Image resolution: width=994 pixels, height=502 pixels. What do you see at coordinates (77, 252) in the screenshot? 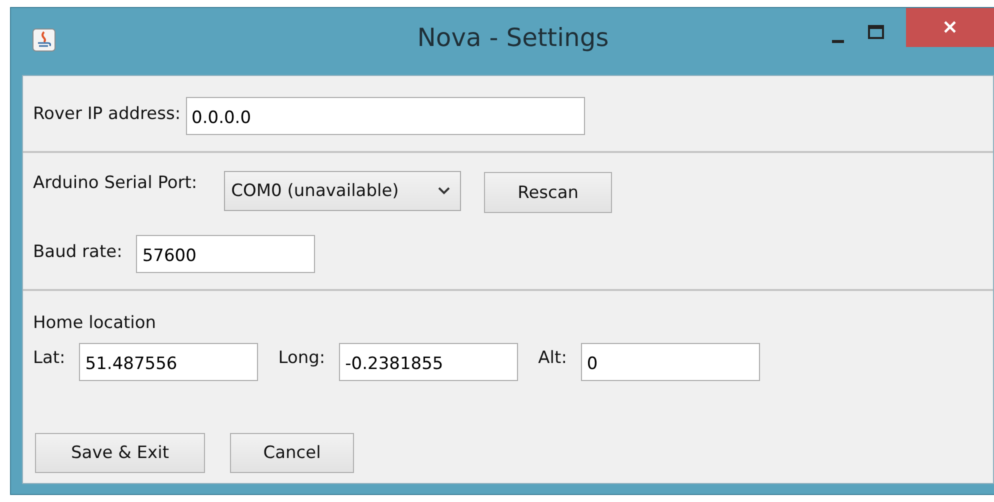
I see `field-label: Baud rate:` at bounding box center [77, 252].